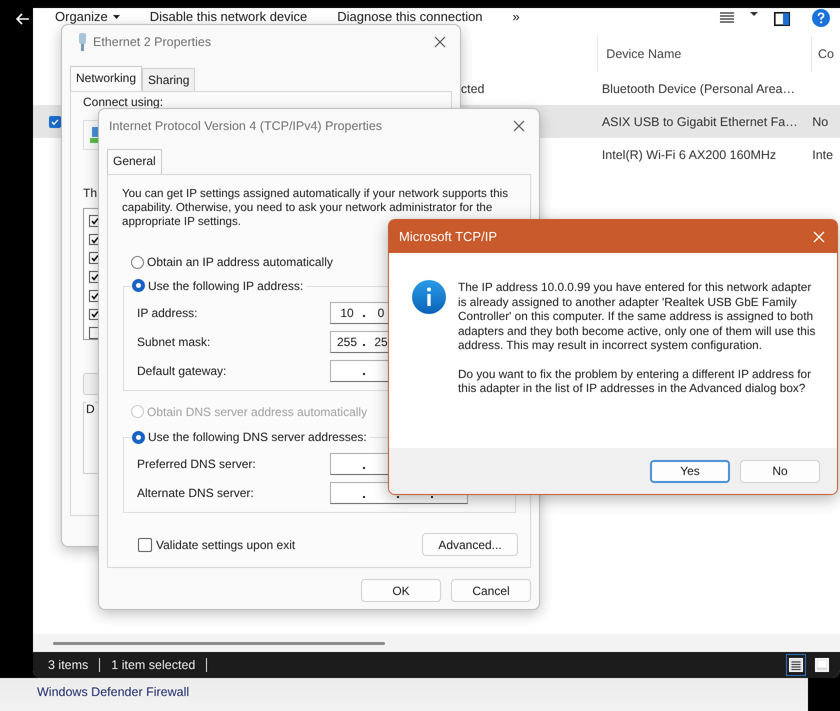  Describe the element at coordinates (87, 16) in the screenshot. I see `organize-menu: Organize` at that location.